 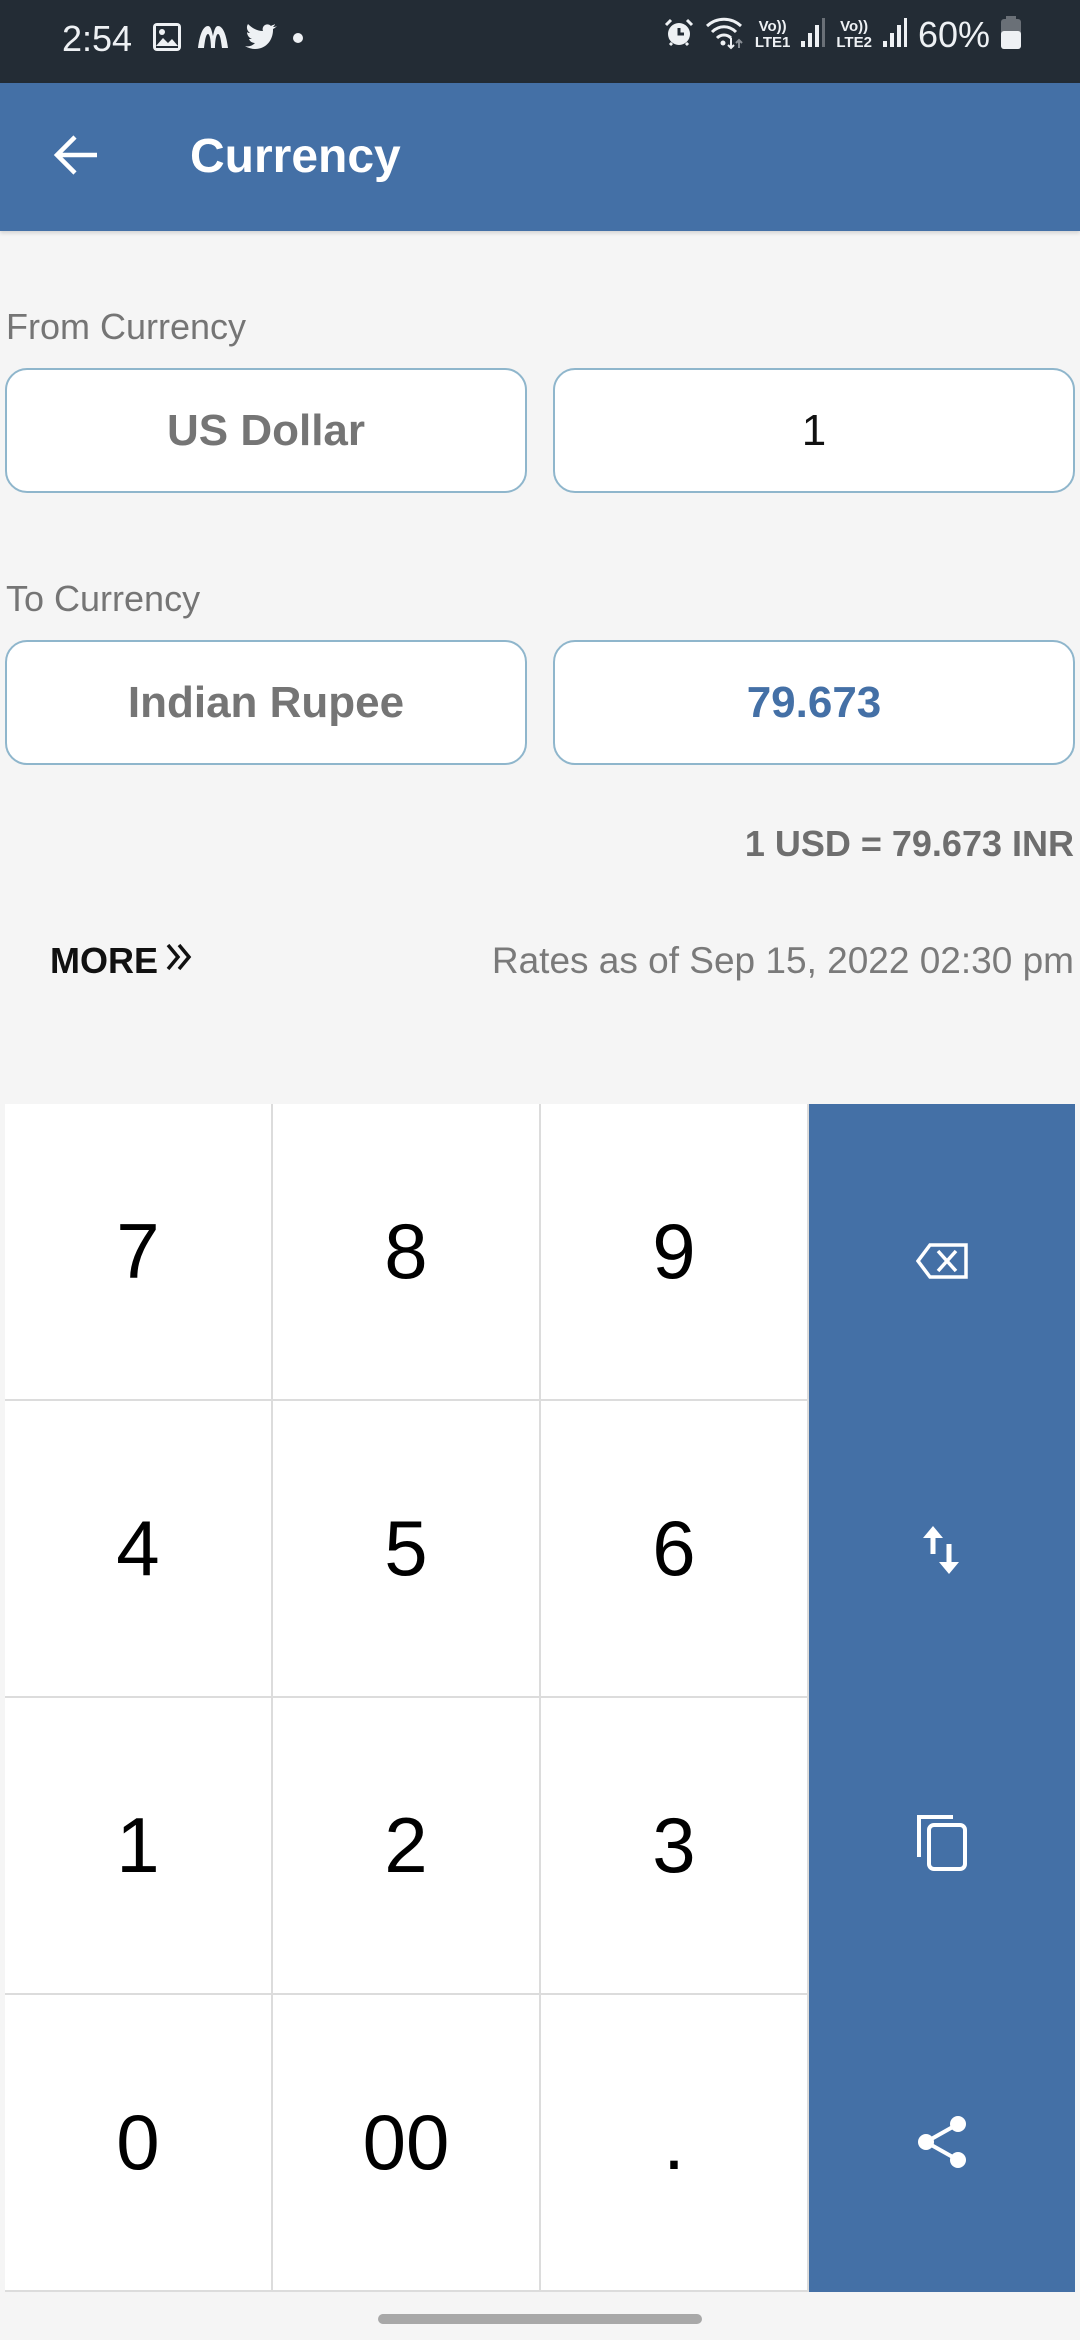 I want to click on copy-icon, so click(x=942, y=1846).